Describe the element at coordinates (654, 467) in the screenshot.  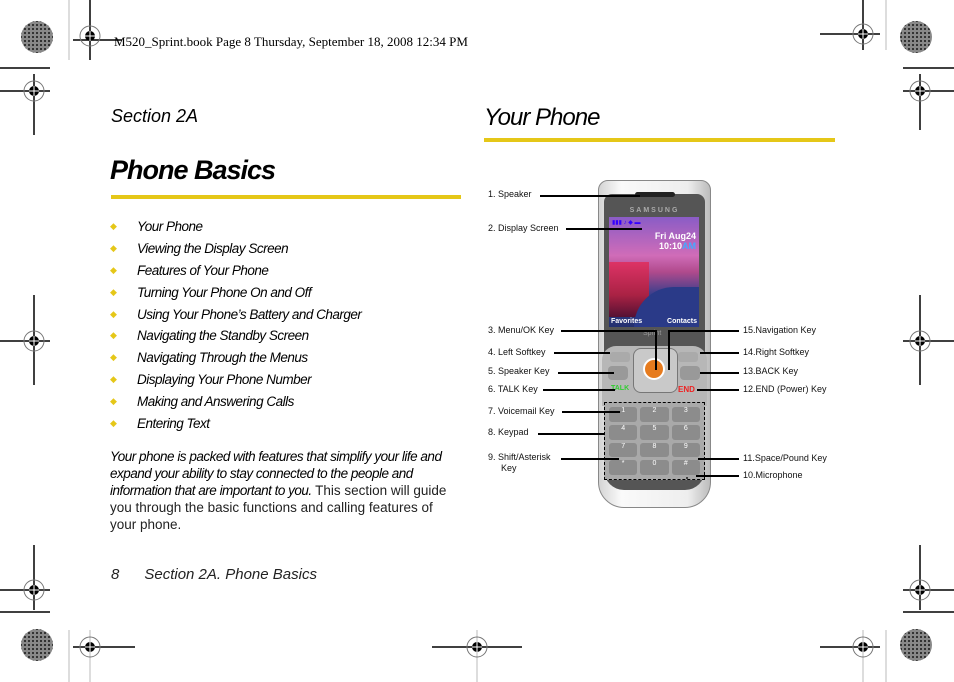
I see `keypad-key: 0` at that location.